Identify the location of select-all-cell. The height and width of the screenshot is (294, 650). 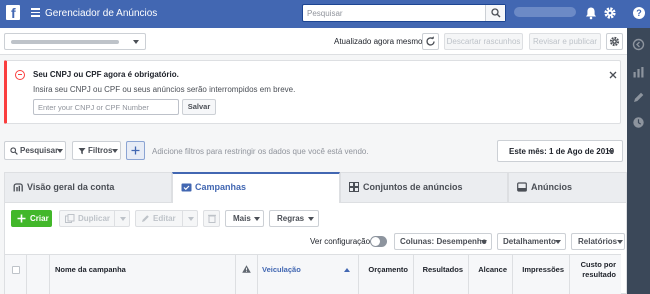
(16, 274).